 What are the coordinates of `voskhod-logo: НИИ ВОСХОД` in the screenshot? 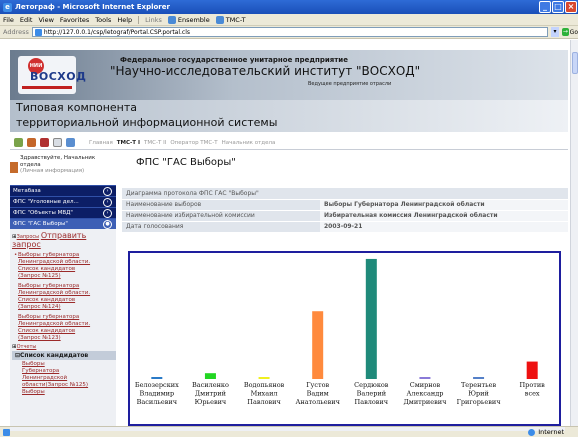 It's located at (52, 75).